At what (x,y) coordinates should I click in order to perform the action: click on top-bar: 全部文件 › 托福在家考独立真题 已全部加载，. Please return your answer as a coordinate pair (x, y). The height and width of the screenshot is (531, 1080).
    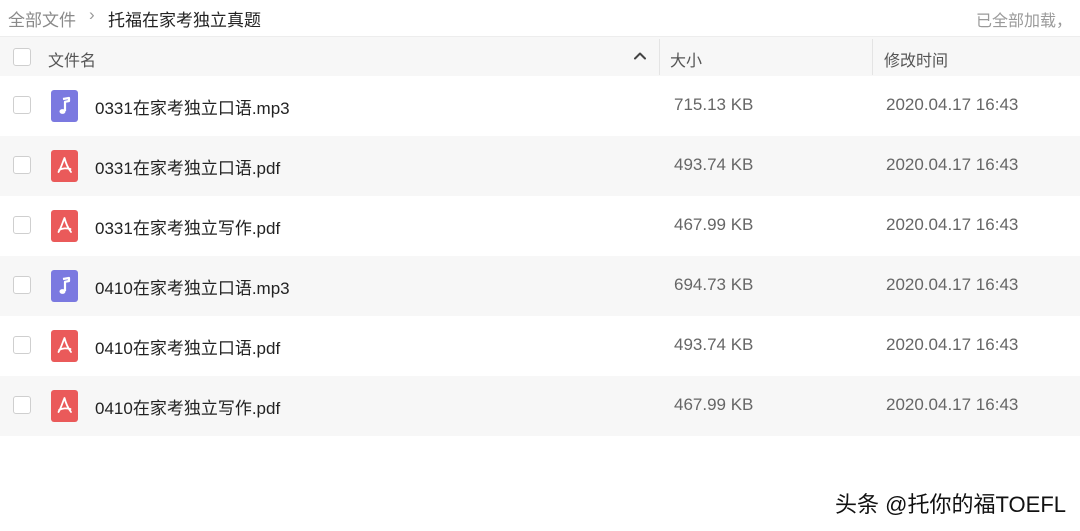
    Looking at the image, I should click on (540, 18).